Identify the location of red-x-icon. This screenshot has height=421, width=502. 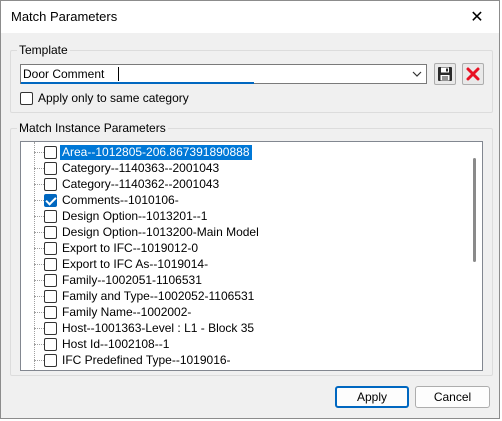
(473, 74).